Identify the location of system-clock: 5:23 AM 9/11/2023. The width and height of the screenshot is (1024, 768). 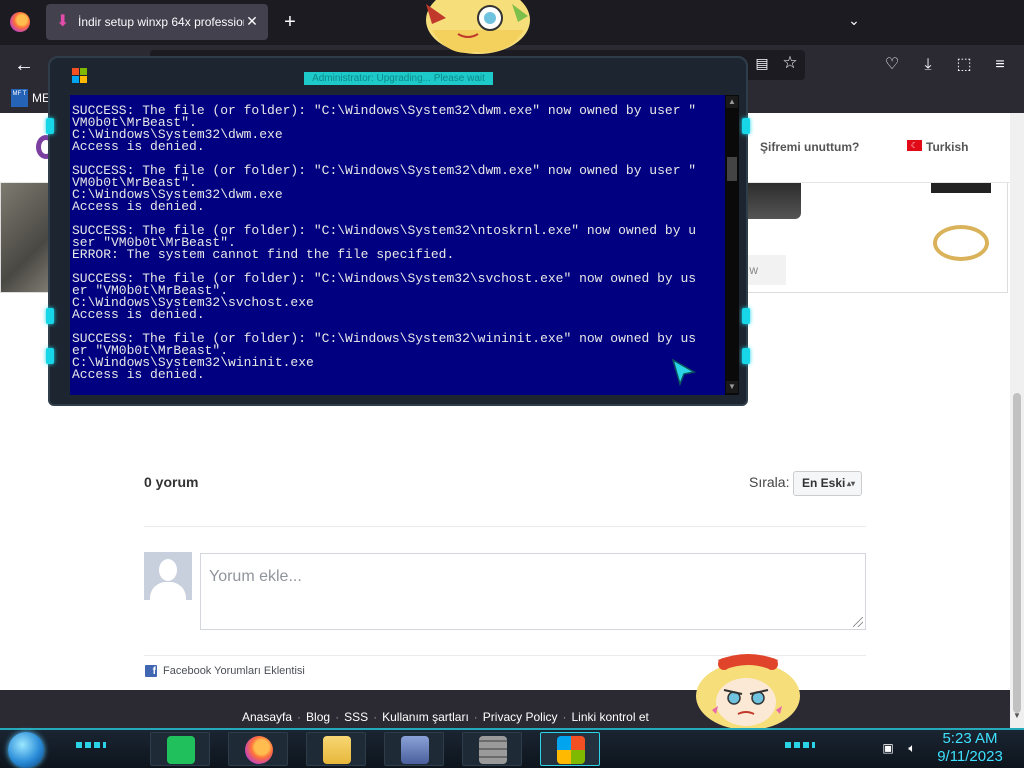
(970, 749).